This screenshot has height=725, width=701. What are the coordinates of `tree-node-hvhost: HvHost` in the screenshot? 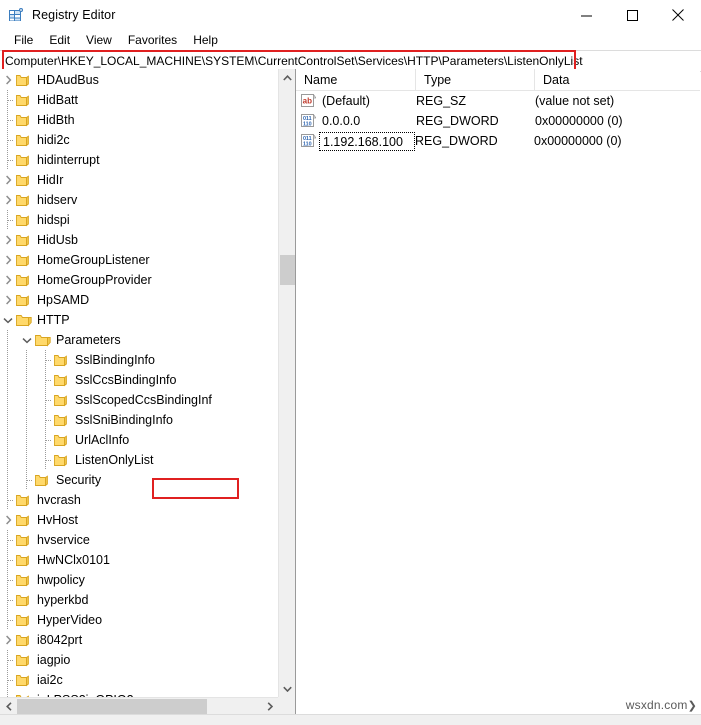 It's located at (139, 520).